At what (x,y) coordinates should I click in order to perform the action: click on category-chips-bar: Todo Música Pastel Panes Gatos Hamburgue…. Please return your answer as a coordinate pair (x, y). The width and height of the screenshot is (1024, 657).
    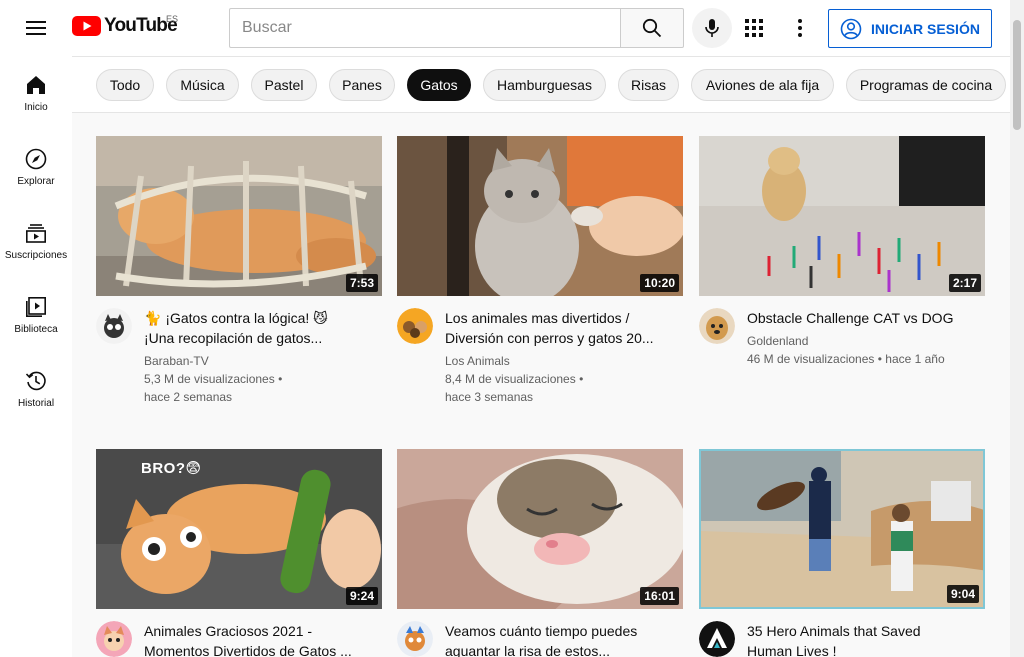
    Looking at the image, I should click on (541, 84).